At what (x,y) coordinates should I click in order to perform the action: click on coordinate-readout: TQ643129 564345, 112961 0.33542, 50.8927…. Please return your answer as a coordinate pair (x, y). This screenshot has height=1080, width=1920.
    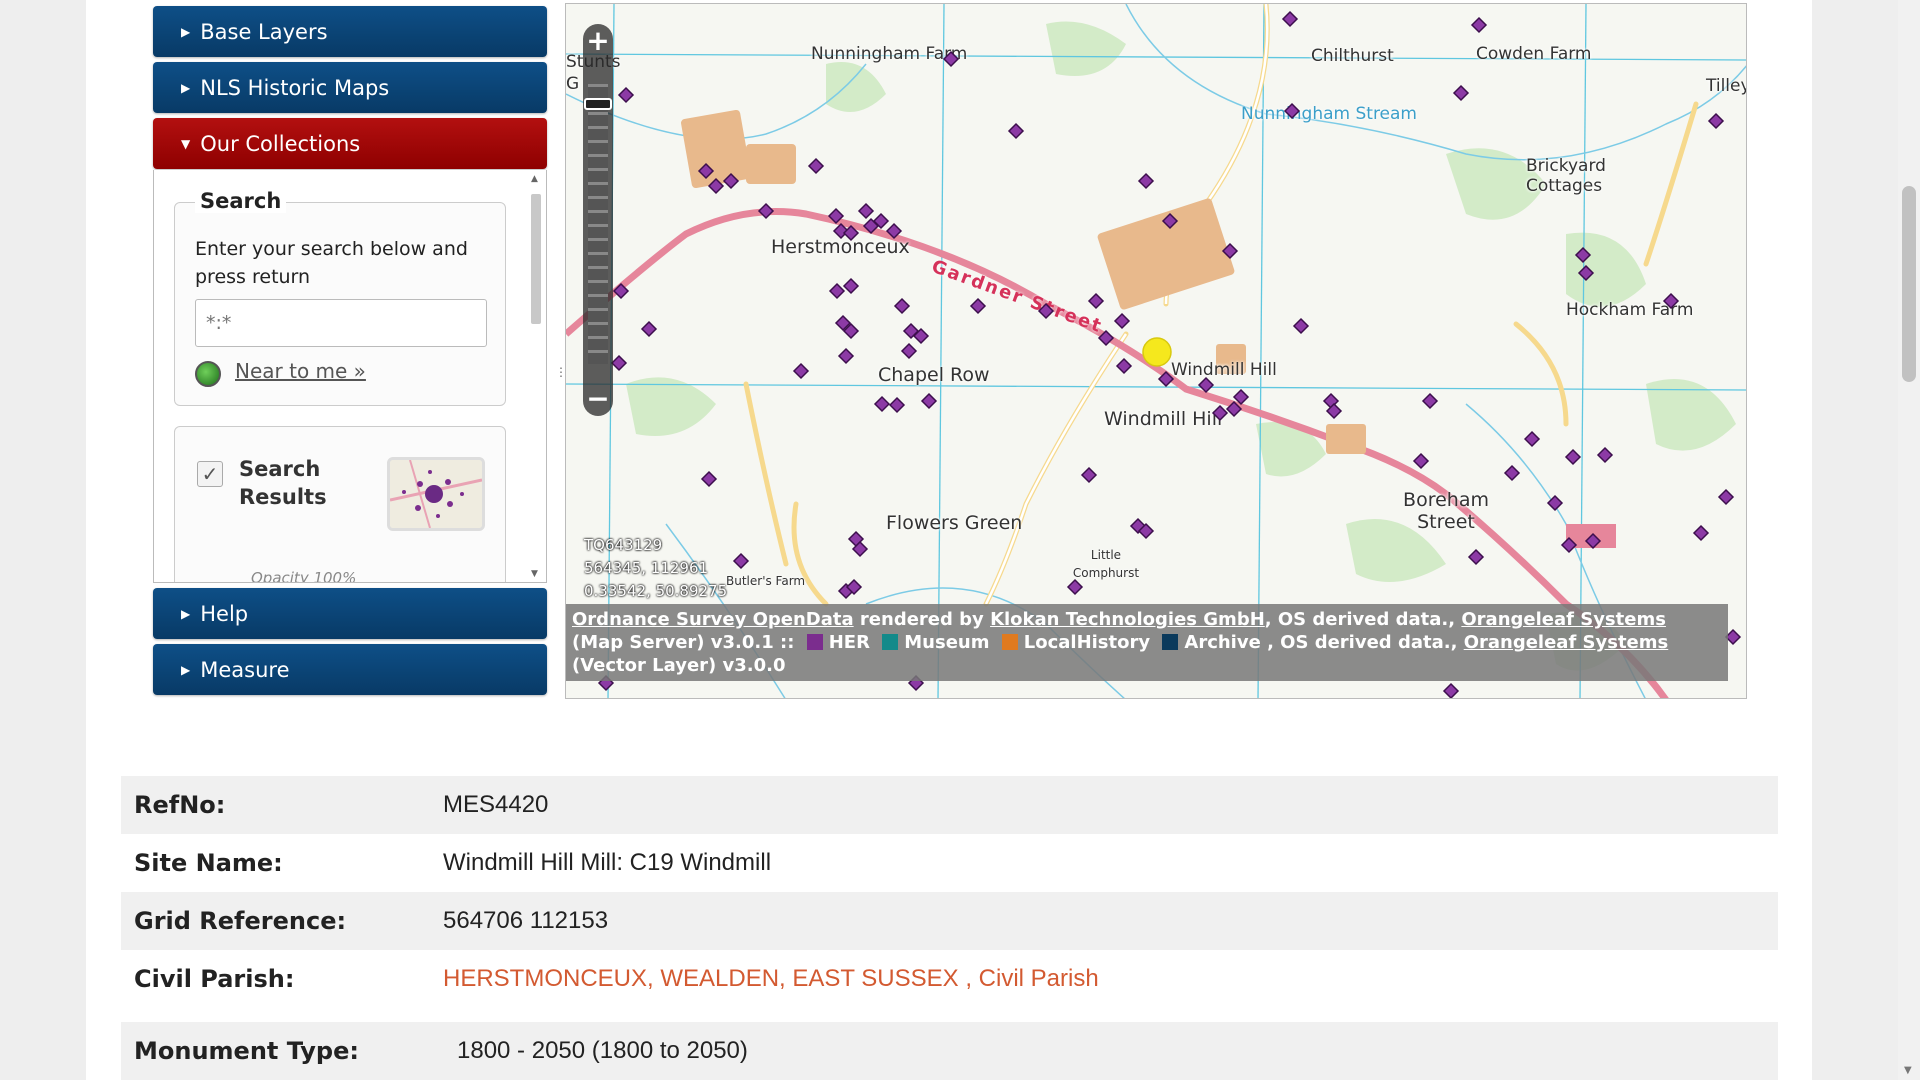
    Looking at the image, I should click on (655, 568).